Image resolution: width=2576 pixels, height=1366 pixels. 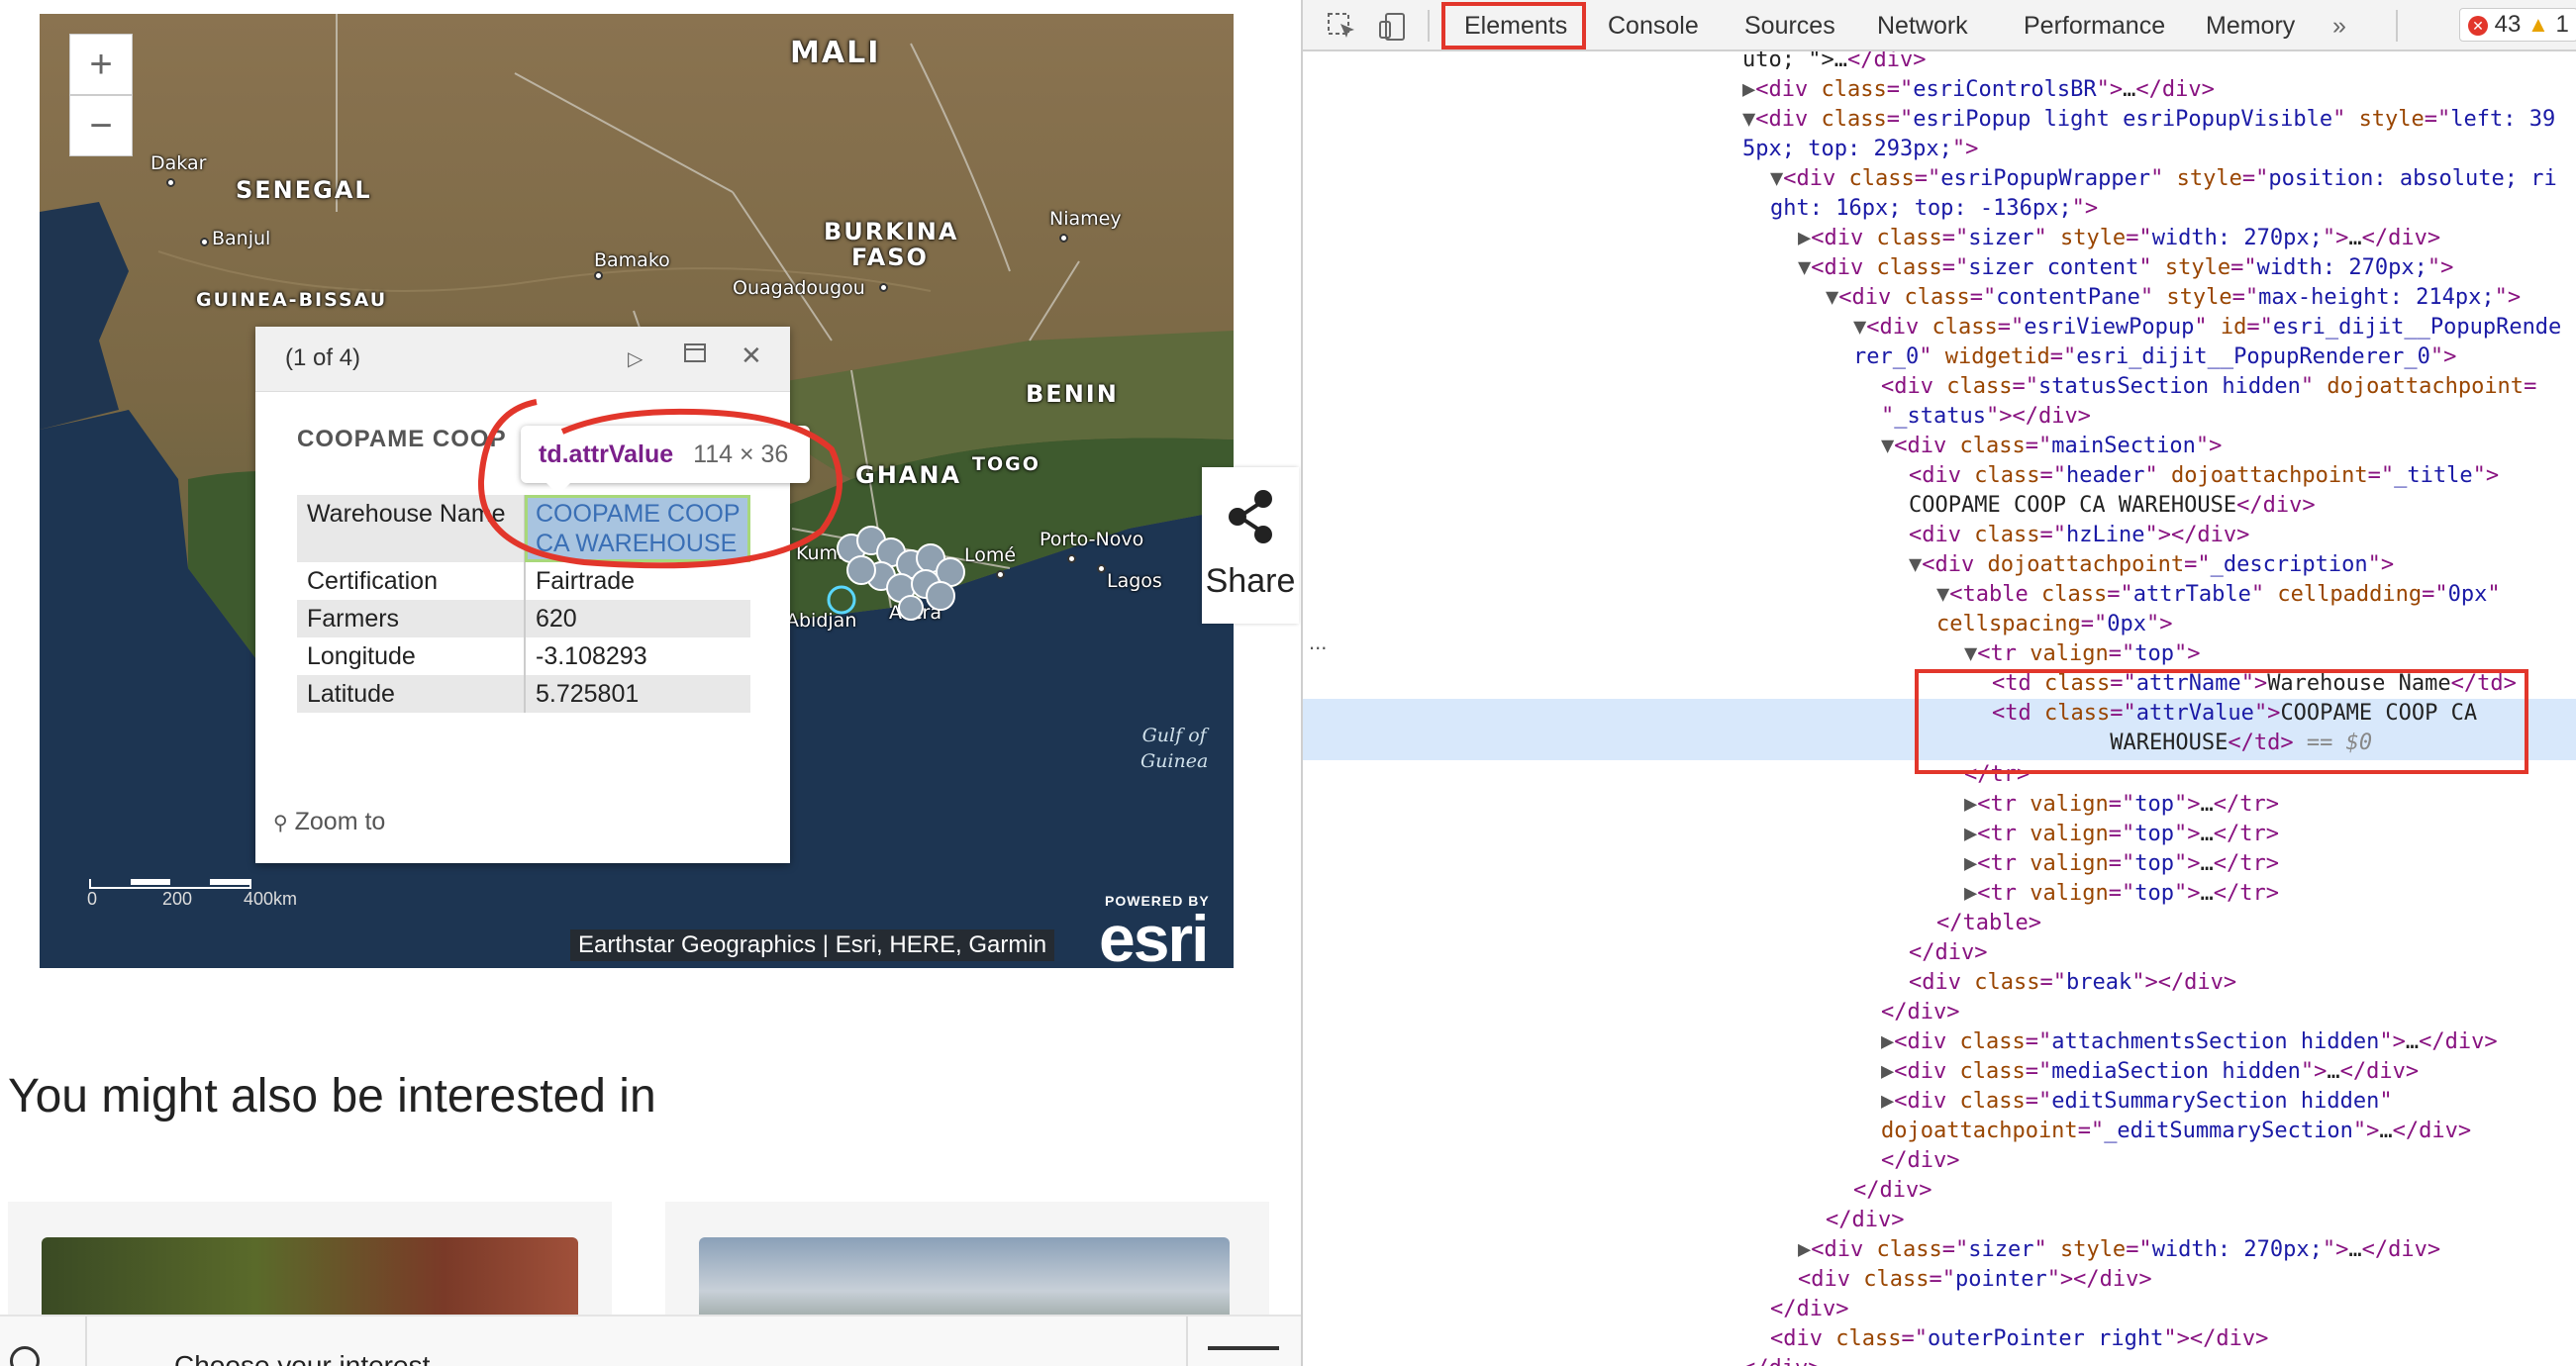 What do you see at coordinates (651, 1340) in the screenshot?
I see `bottom-bar: ︿ Choose your interest` at bounding box center [651, 1340].